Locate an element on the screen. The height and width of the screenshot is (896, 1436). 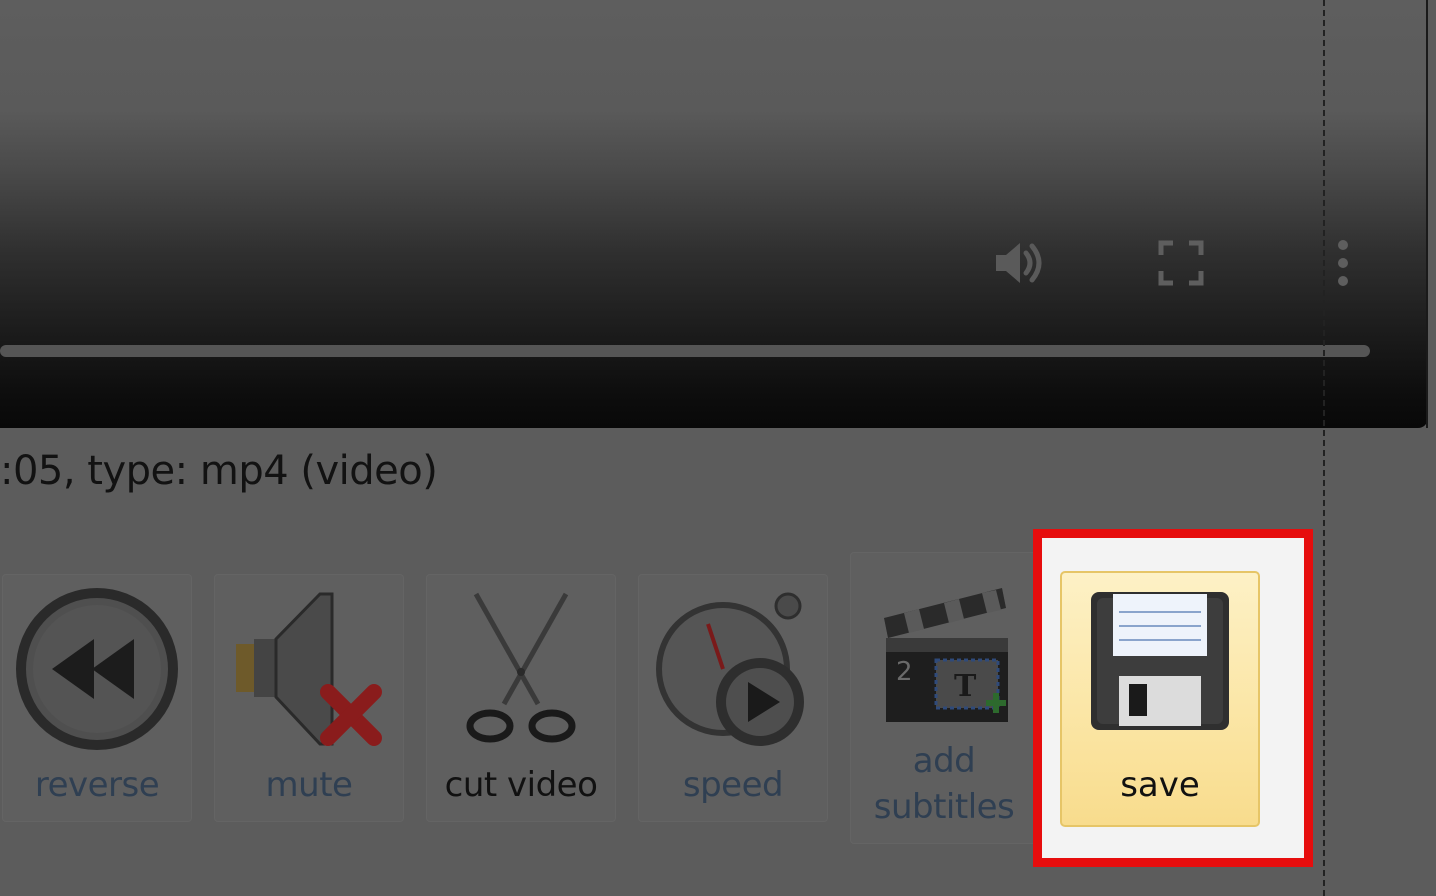
volume-button is located at coordinates (1019, 265).